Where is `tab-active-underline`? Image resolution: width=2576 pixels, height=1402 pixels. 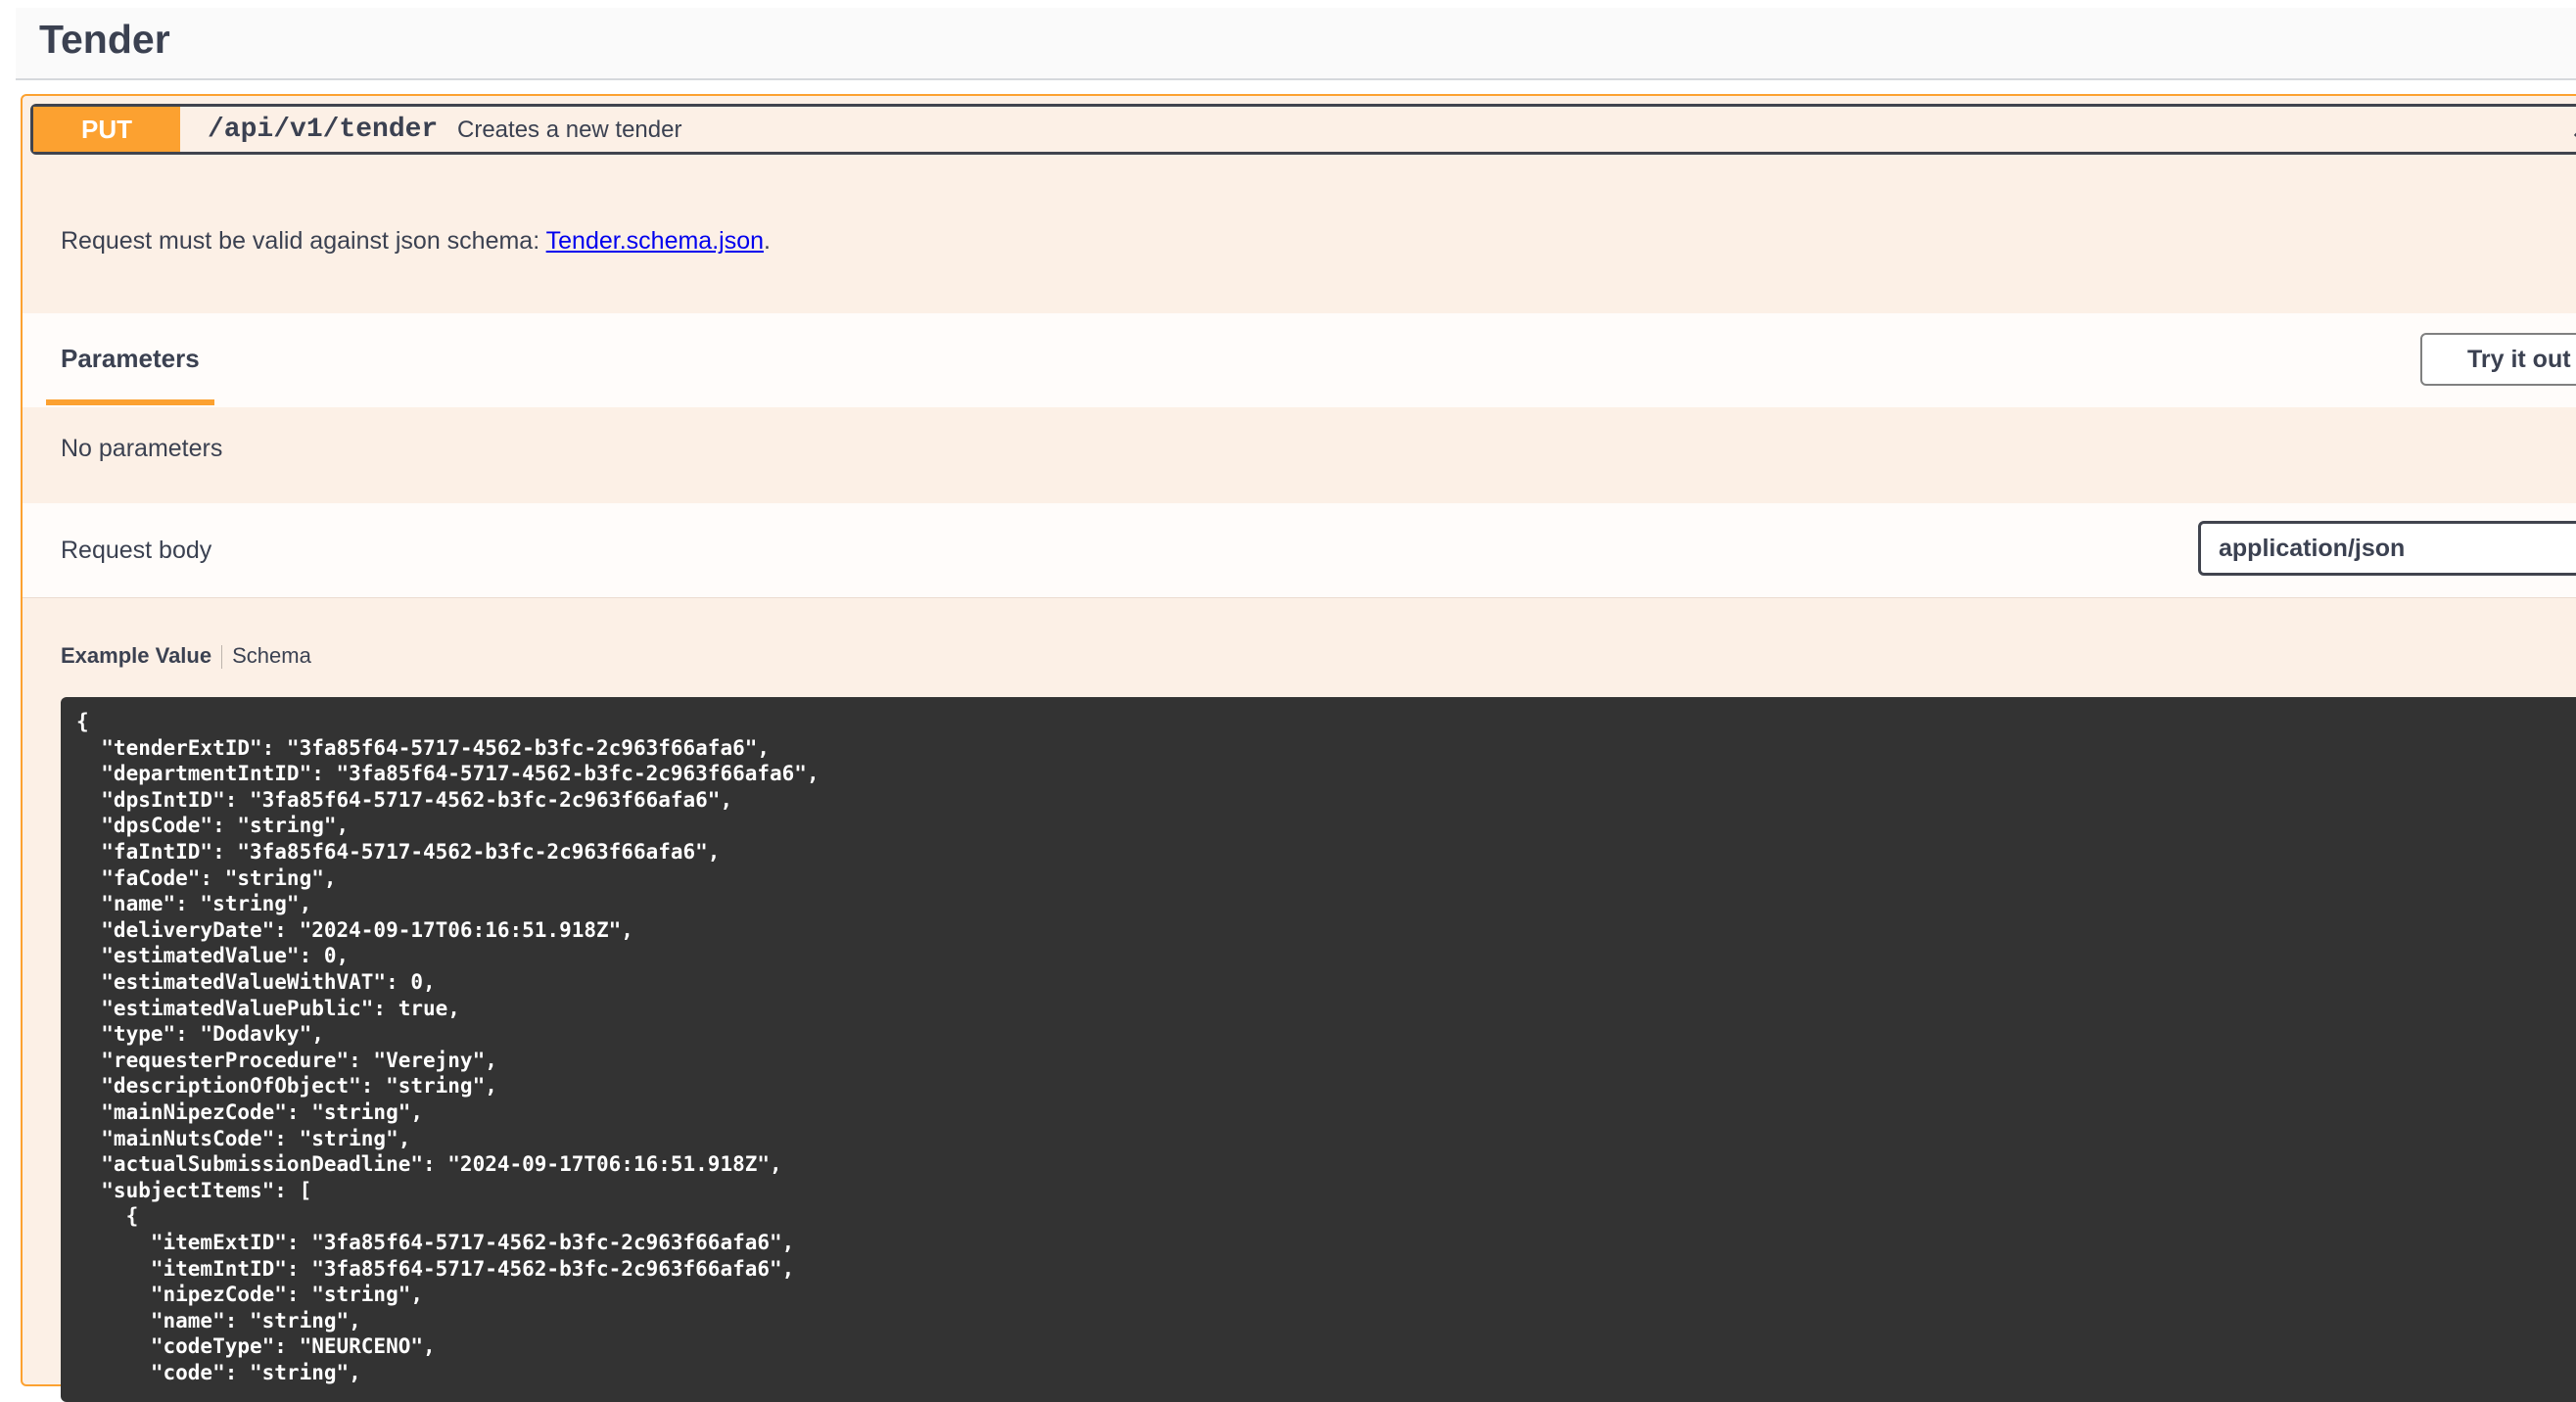 tab-active-underline is located at coordinates (130, 402).